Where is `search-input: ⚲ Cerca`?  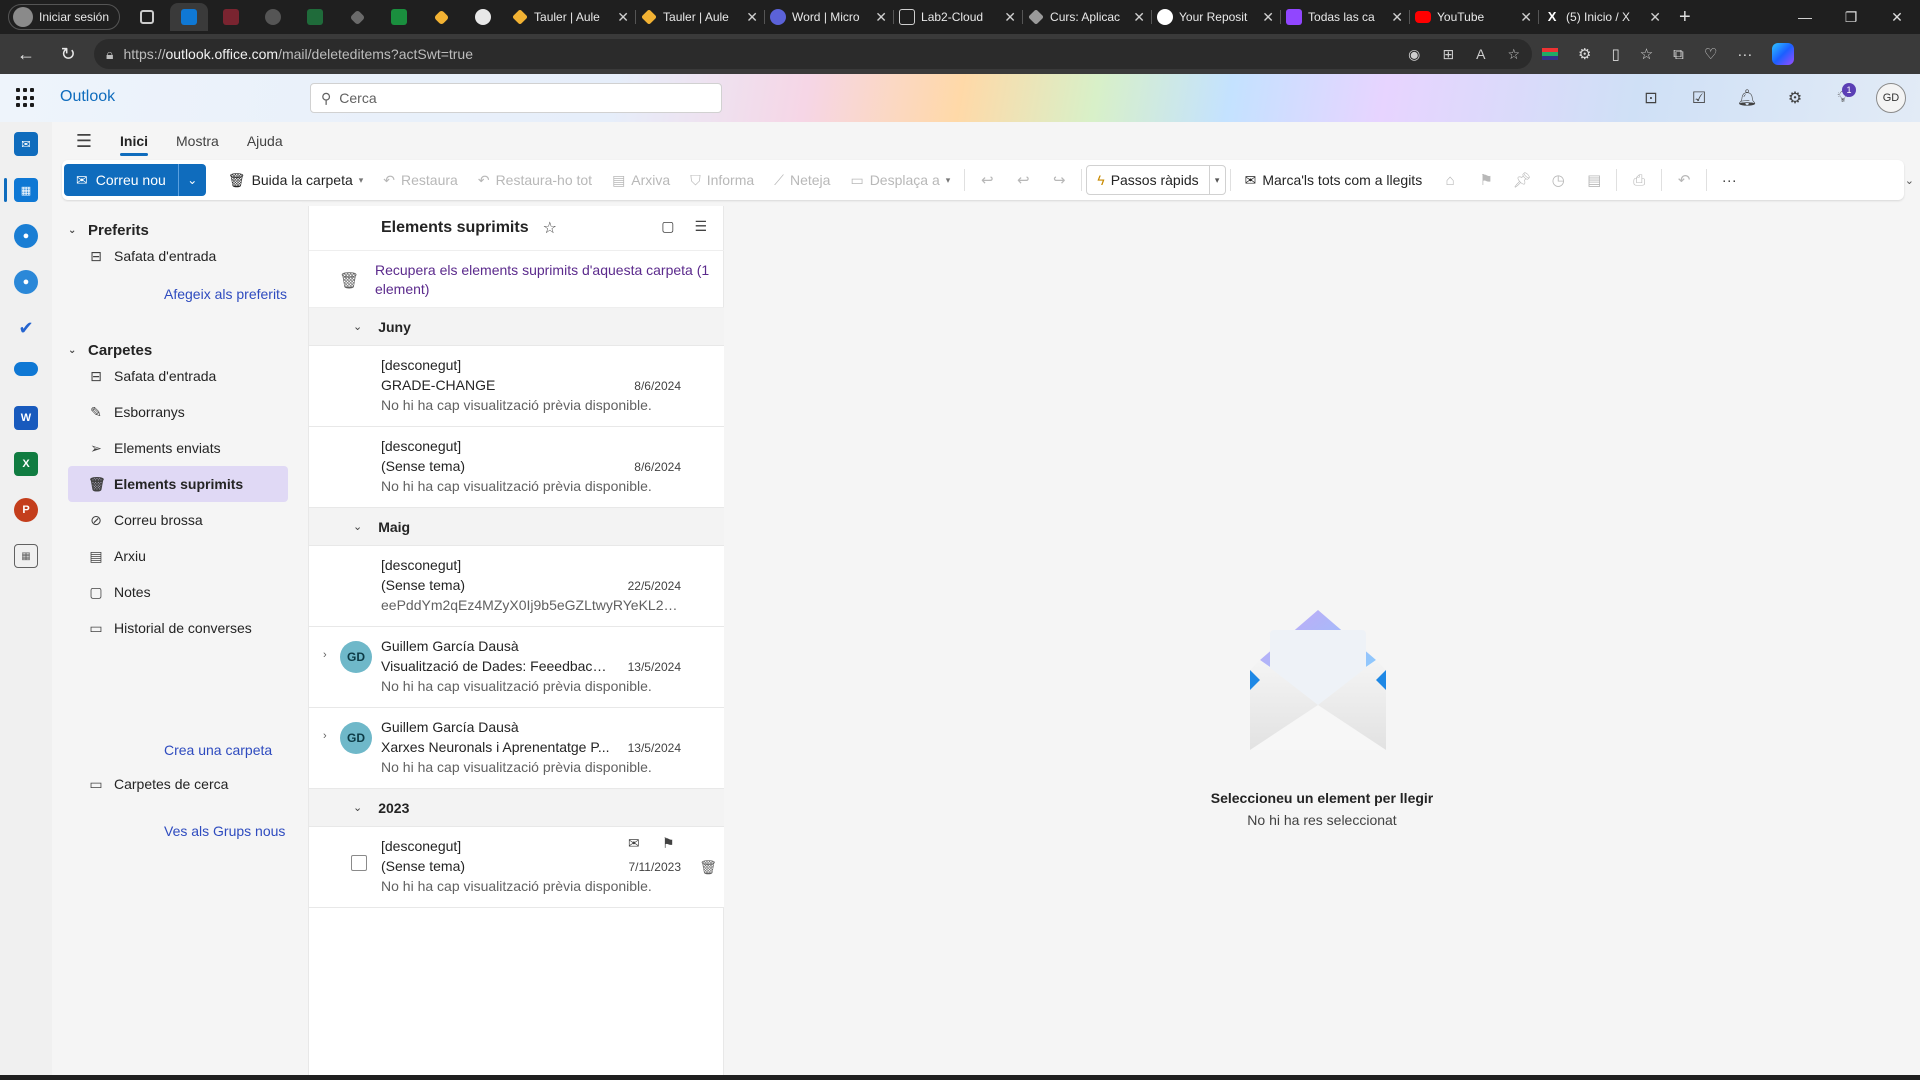
search-input: ⚲ Cerca is located at coordinates (516, 98).